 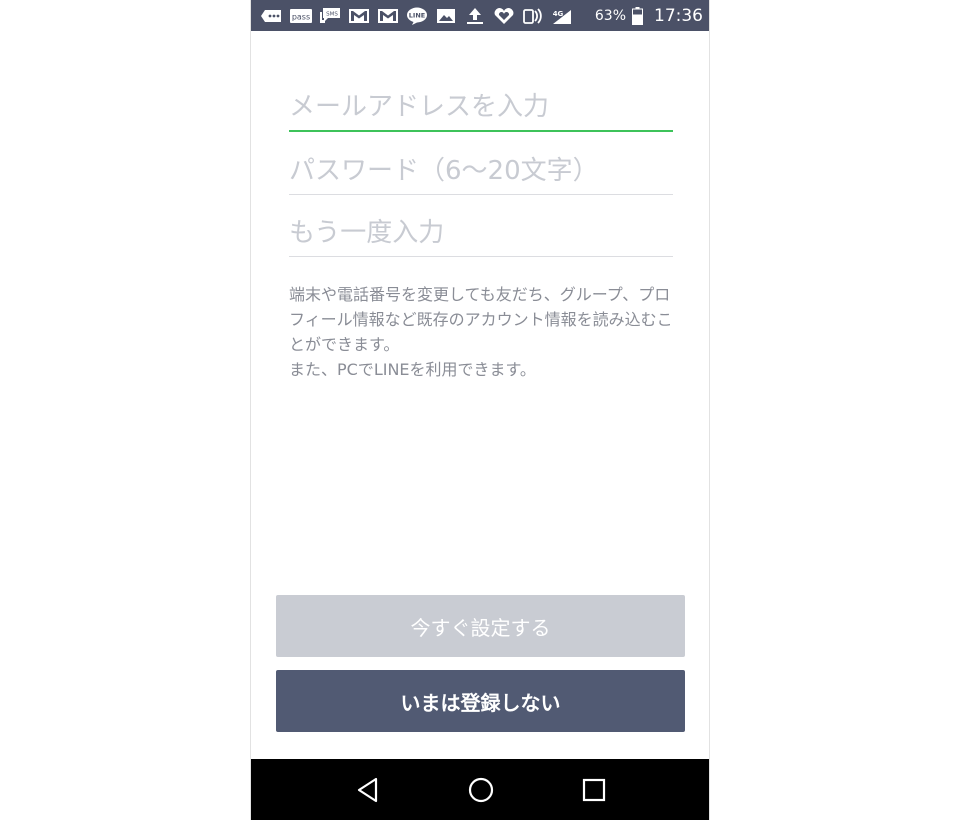 What do you see at coordinates (368, 790) in the screenshot?
I see `back-icon` at bounding box center [368, 790].